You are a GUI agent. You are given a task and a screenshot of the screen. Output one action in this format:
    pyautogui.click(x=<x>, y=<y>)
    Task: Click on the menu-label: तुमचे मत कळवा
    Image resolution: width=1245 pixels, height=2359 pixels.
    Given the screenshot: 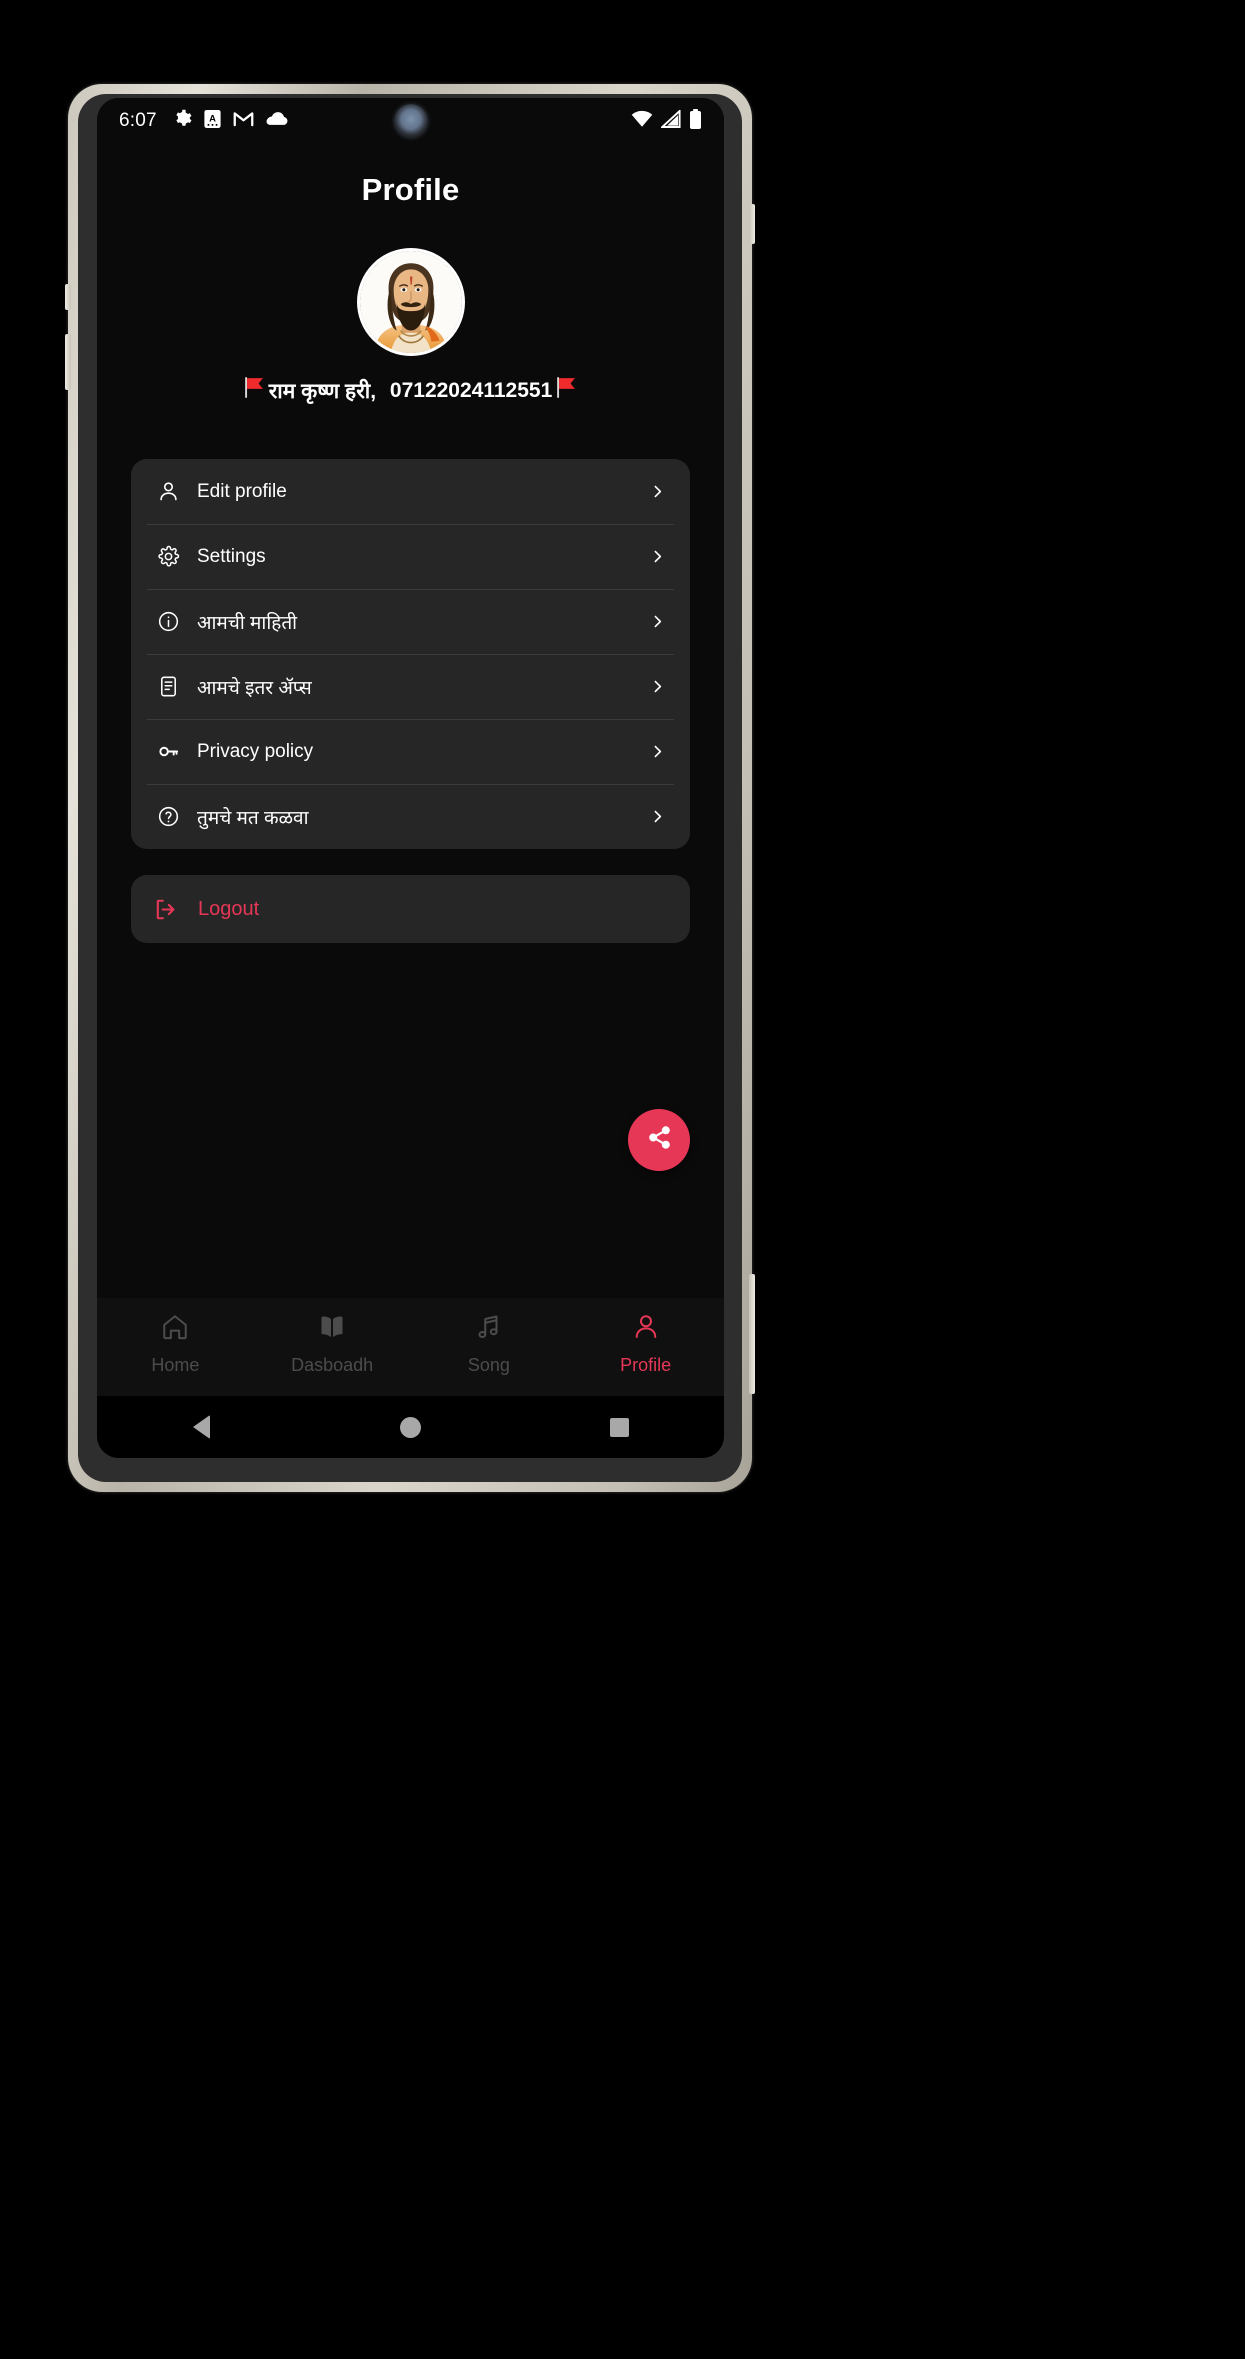 What is the action you would take?
    pyautogui.click(x=253, y=818)
    